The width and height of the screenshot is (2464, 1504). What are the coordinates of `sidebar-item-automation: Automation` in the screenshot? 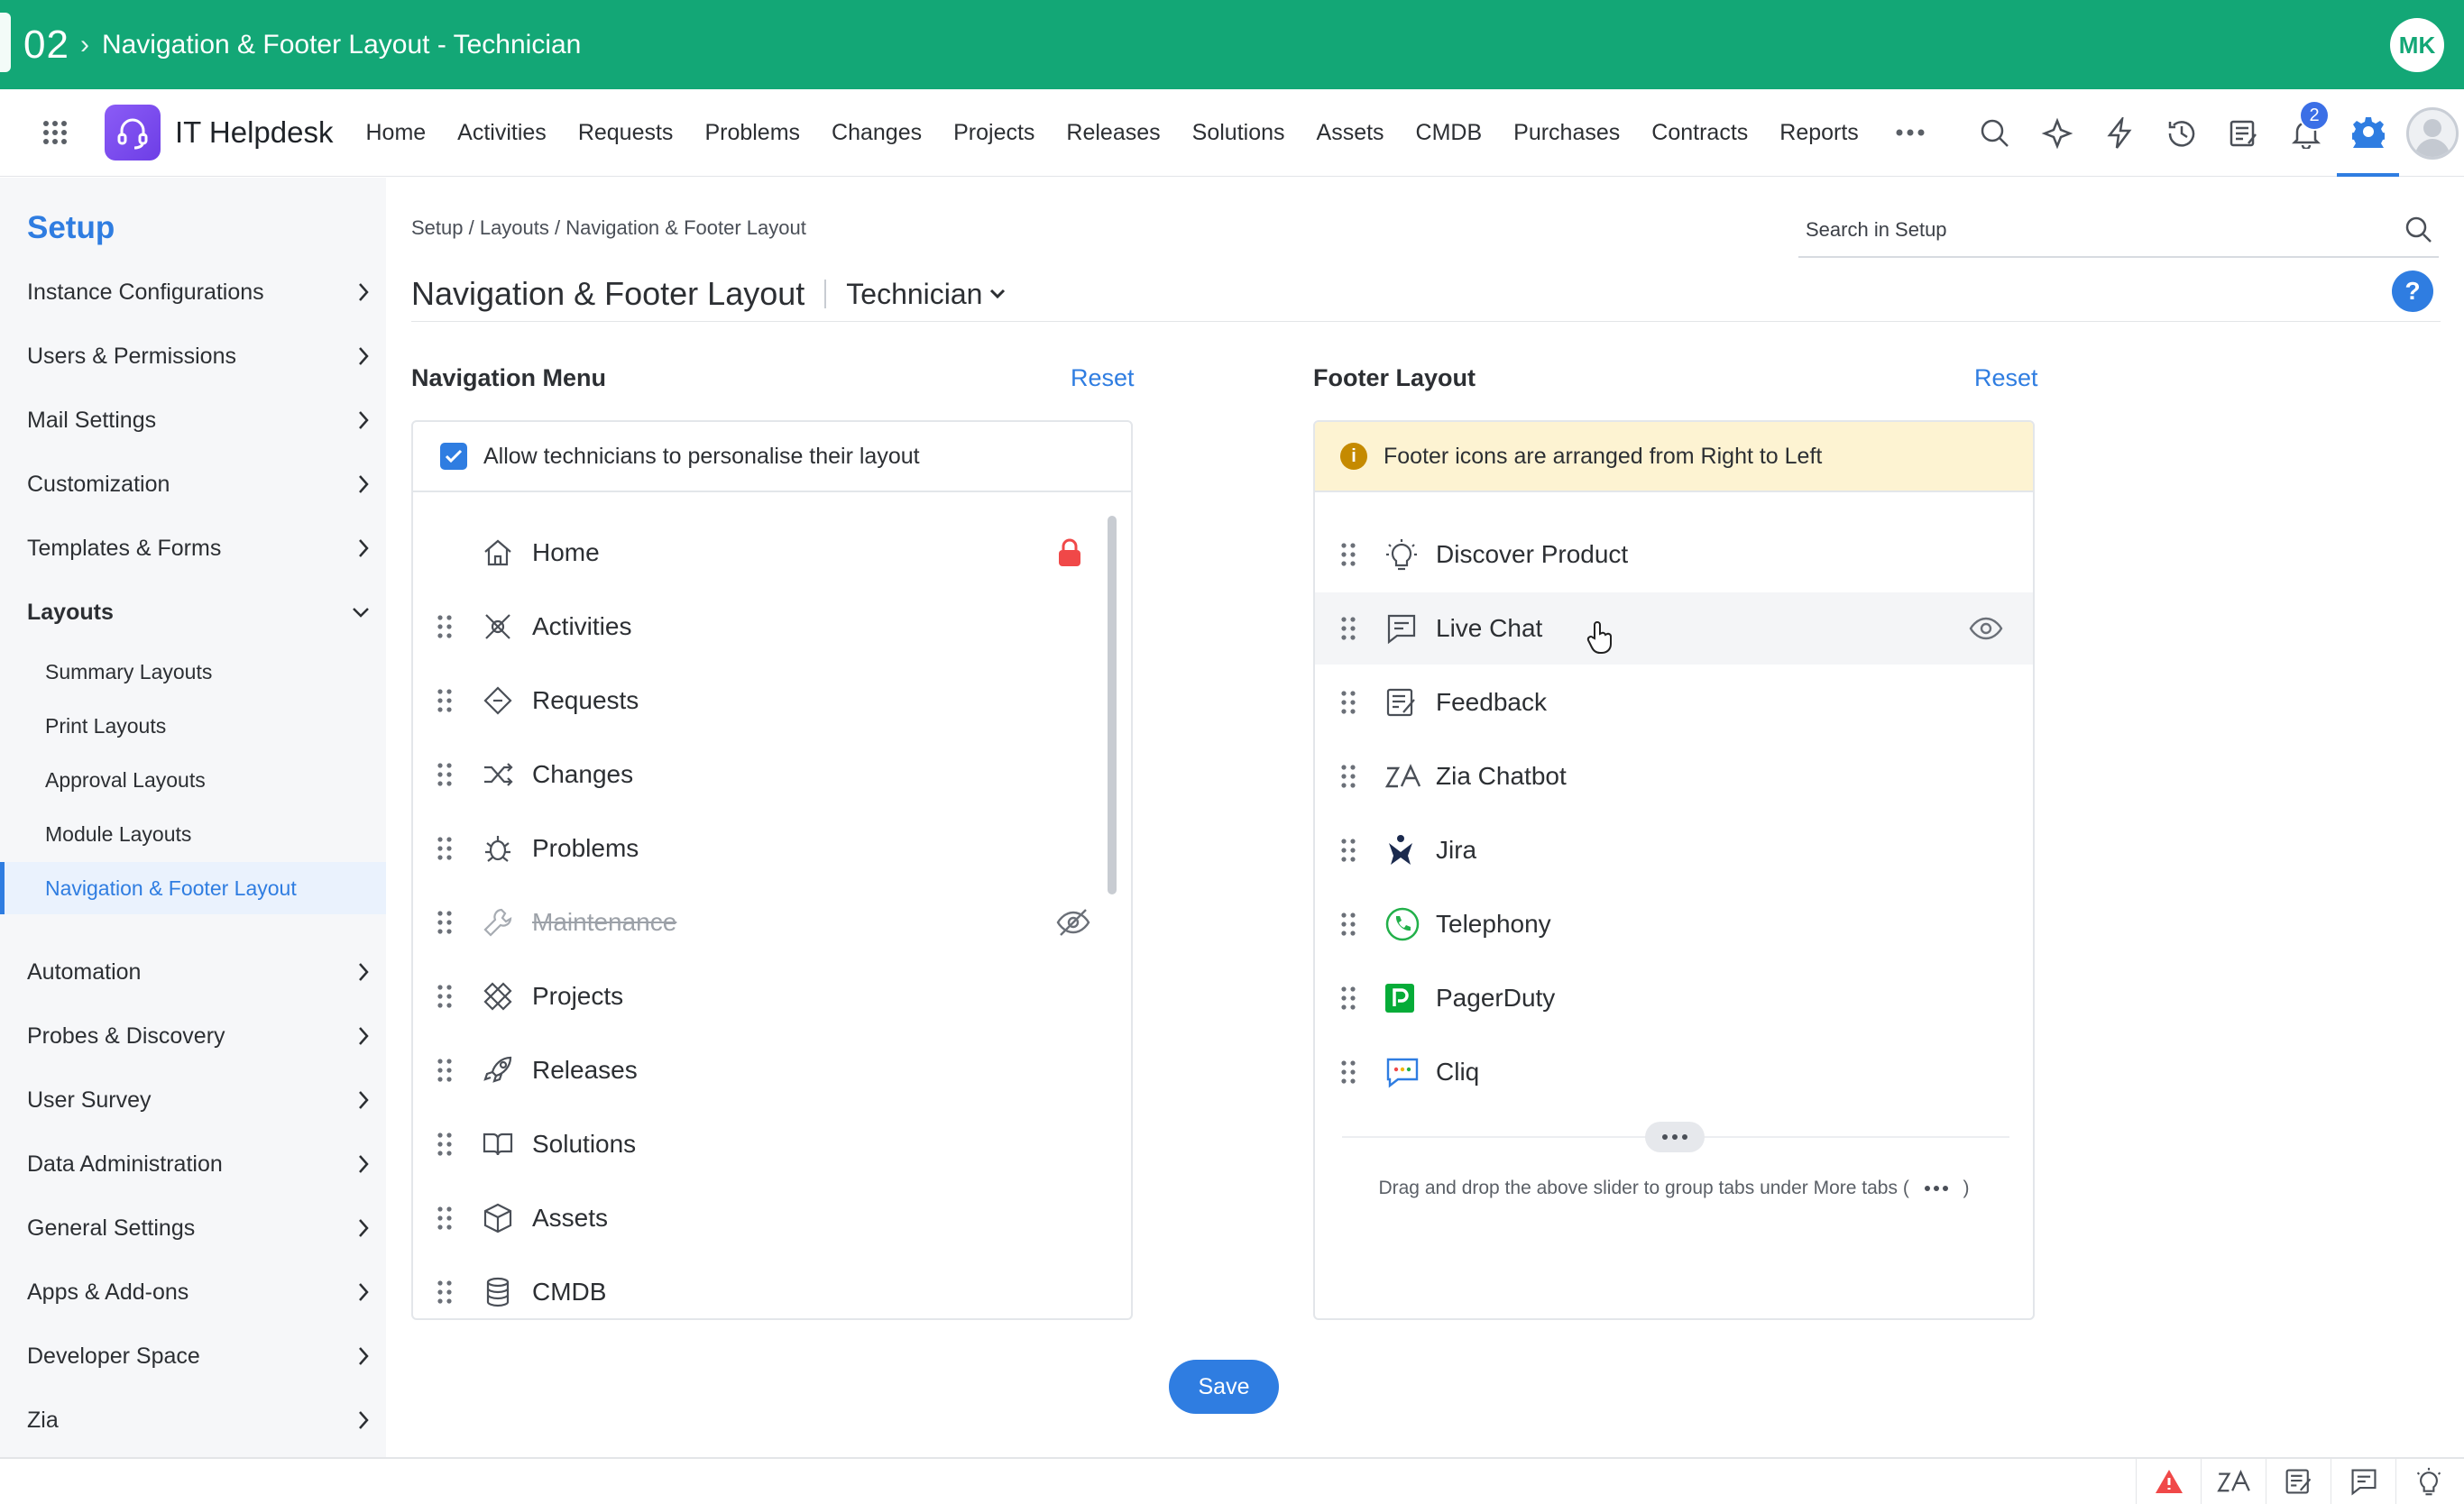 It's located at (193, 972).